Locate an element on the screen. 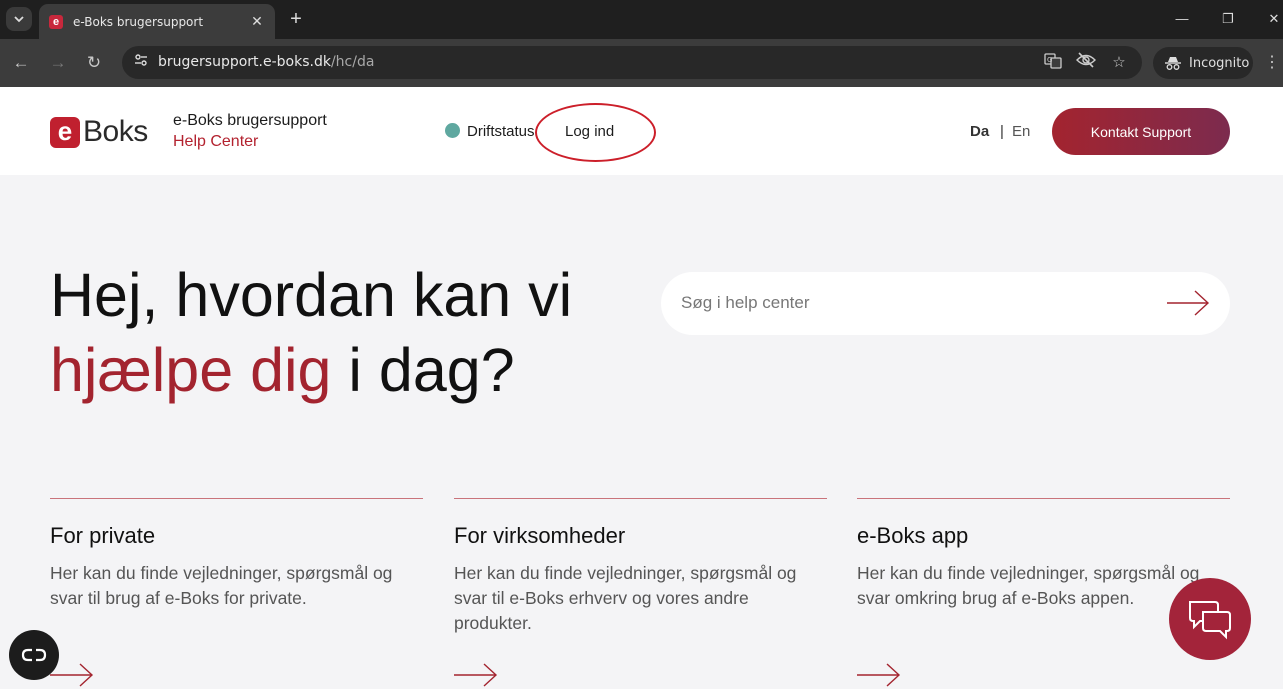  forward-button: → is located at coordinates (58, 63).